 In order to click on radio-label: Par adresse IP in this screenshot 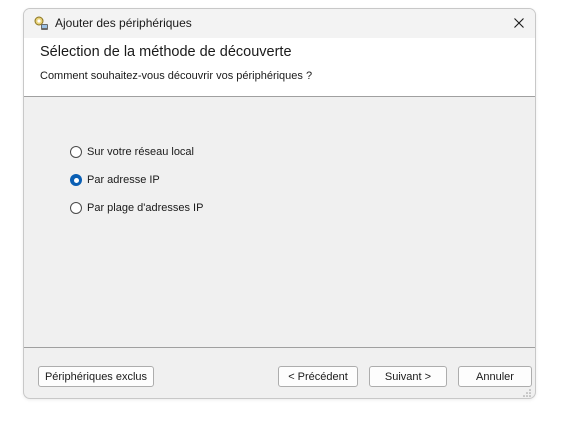, I will do `click(123, 180)`.